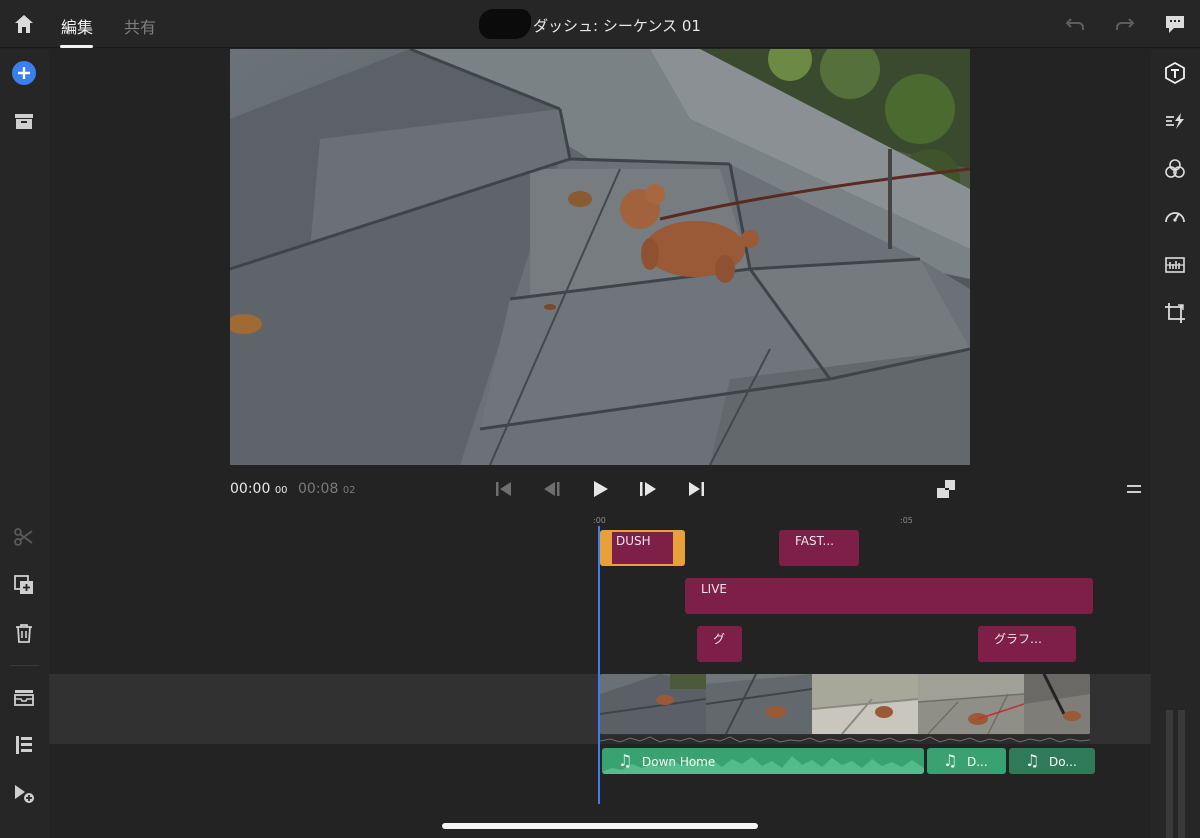 The height and width of the screenshot is (838, 1200). What do you see at coordinates (1175, 443) in the screenshot?
I see `right-toolbar` at bounding box center [1175, 443].